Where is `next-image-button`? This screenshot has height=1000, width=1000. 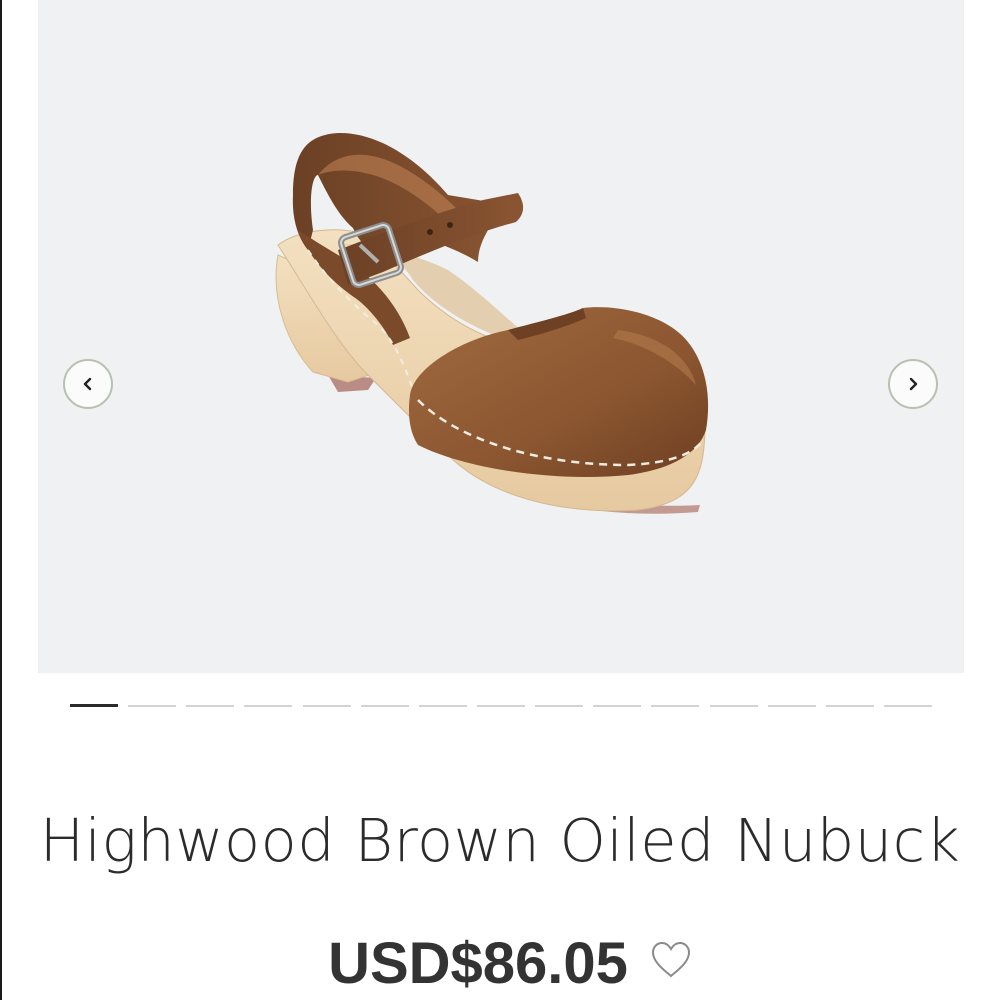 next-image-button is located at coordinates (913, 384).